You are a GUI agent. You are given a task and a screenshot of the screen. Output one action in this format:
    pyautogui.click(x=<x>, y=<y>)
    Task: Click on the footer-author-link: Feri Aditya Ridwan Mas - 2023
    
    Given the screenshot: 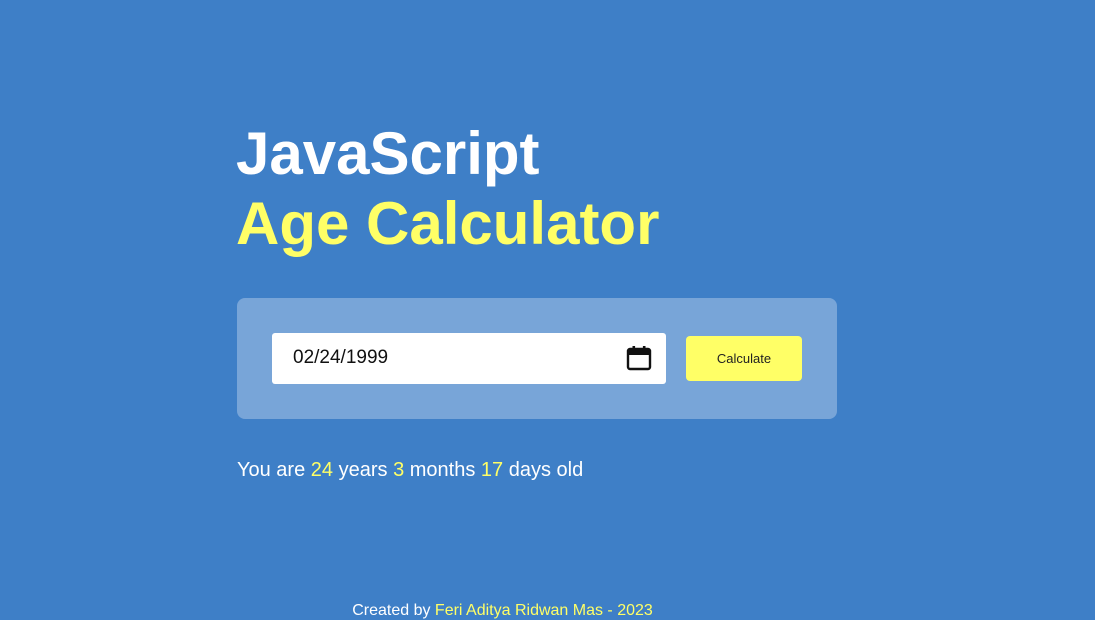 What is the action you would take?
    pyautogui.click(x=544, y=610)
    